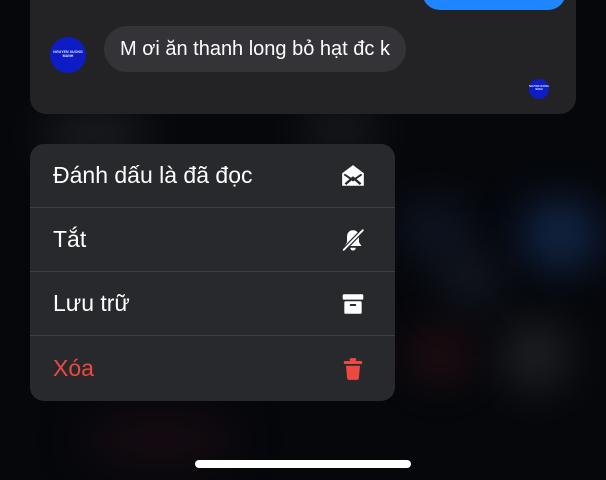 This screenshot has width=606, height=480. I want to click on envelope-open-icon, so click(353, 175).